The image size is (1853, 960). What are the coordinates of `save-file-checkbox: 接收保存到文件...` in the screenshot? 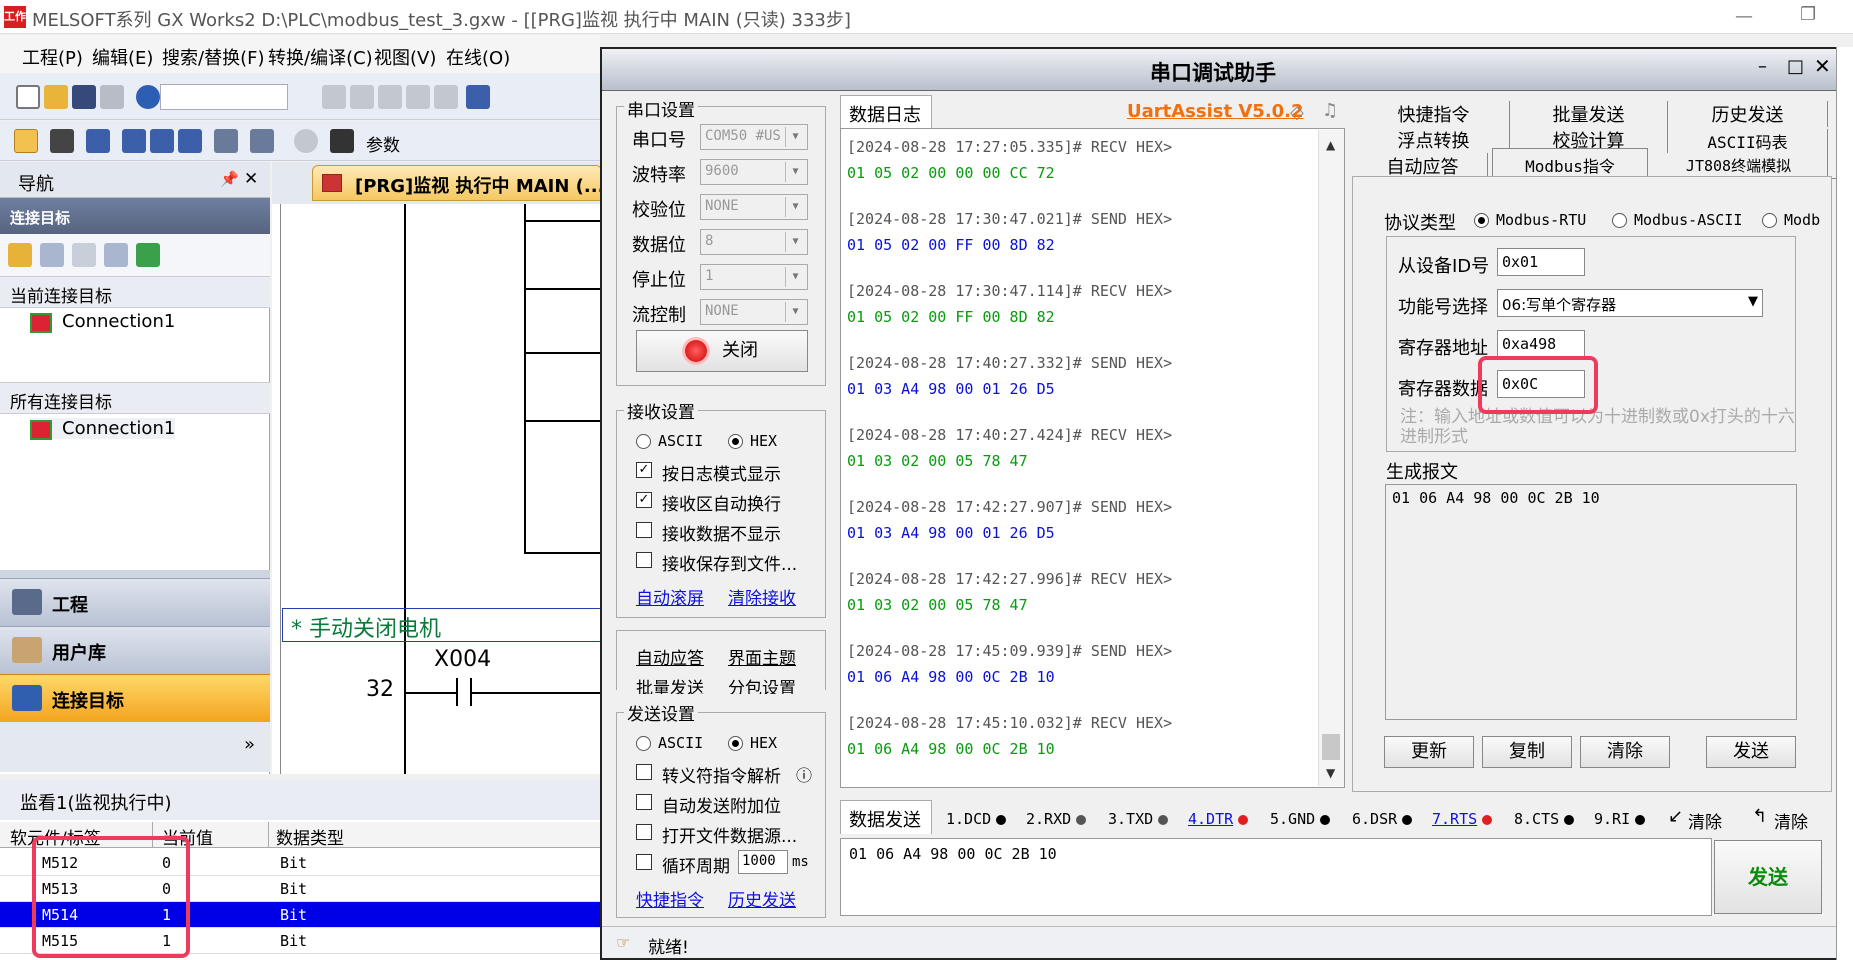 It's located at (716, 562).